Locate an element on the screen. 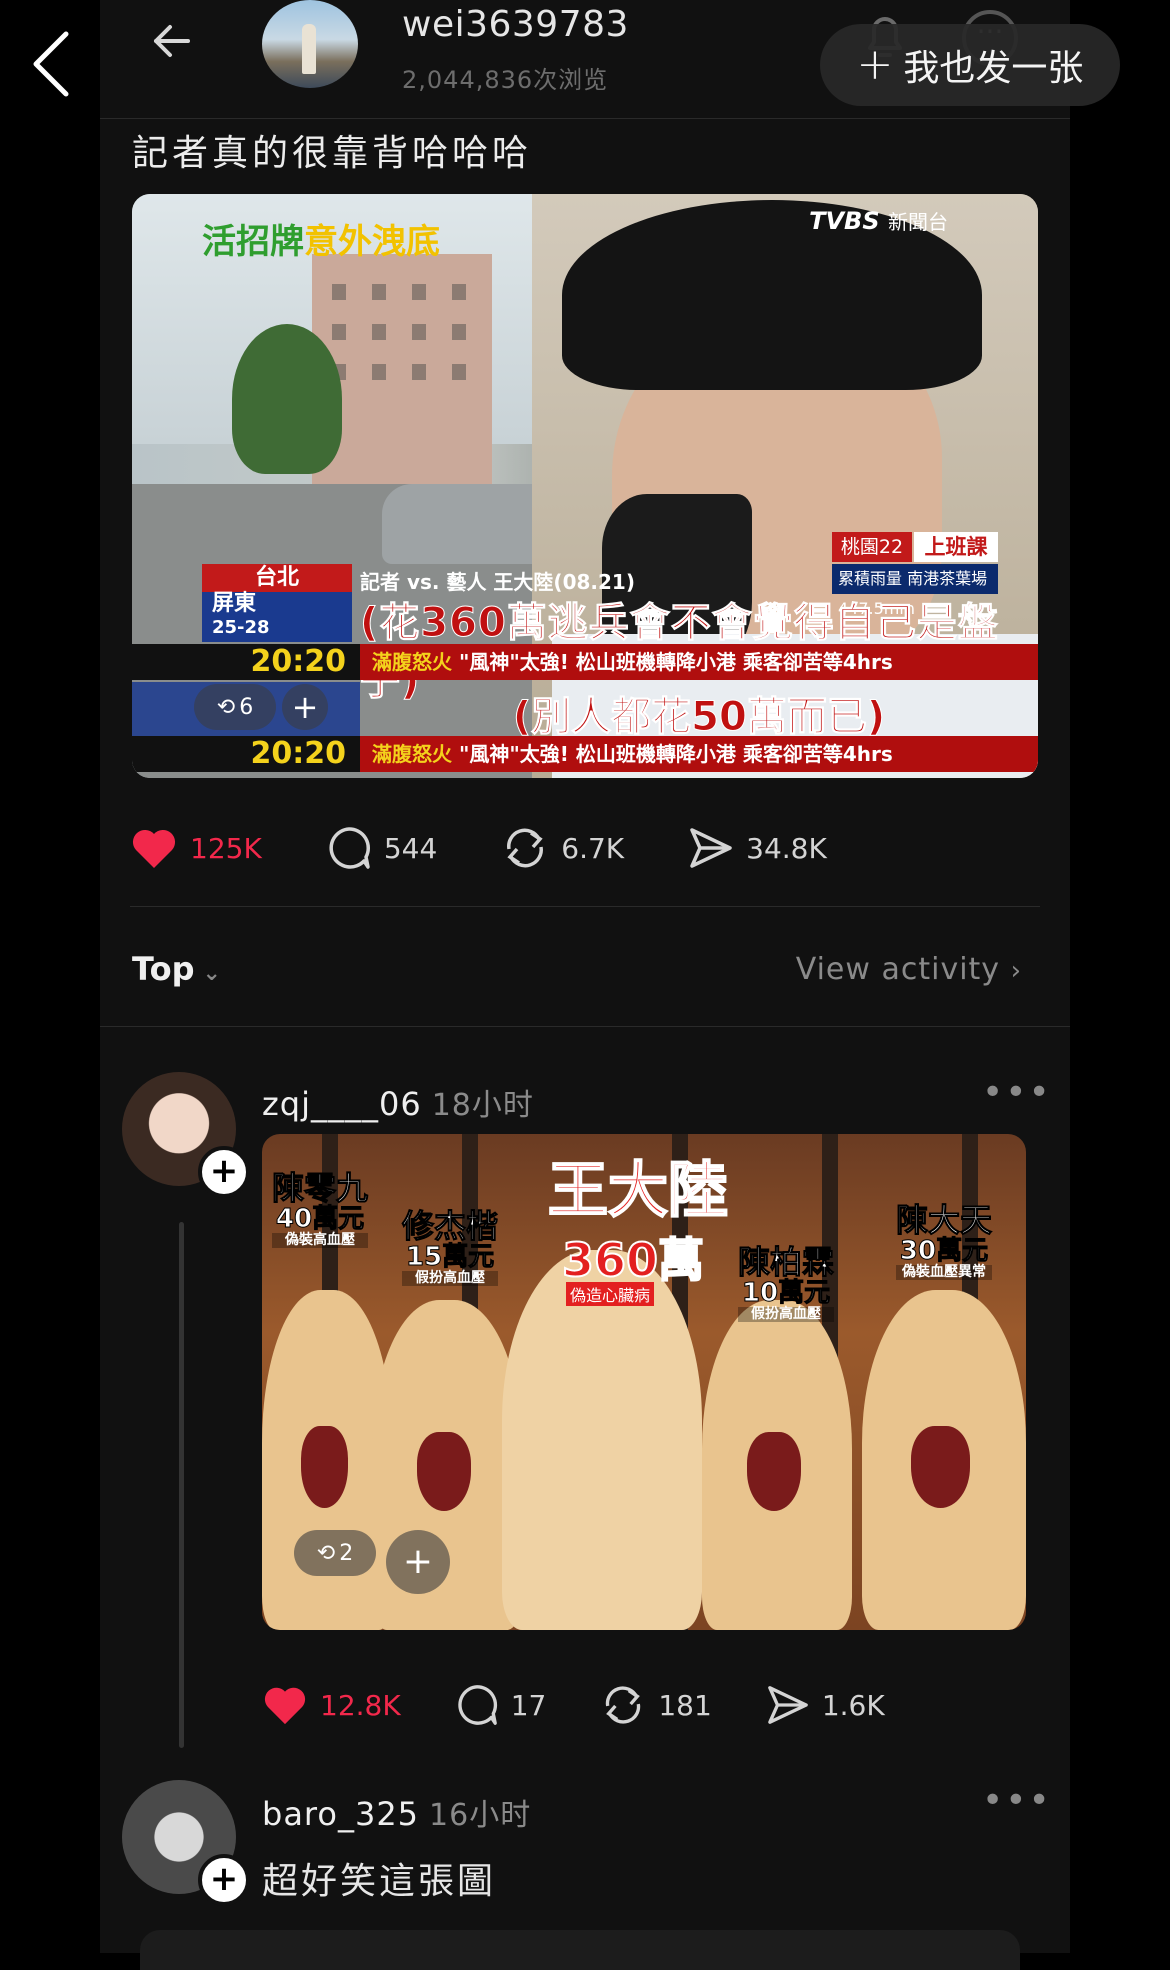  comment-button: 544 is located at coordinates (381, 848).